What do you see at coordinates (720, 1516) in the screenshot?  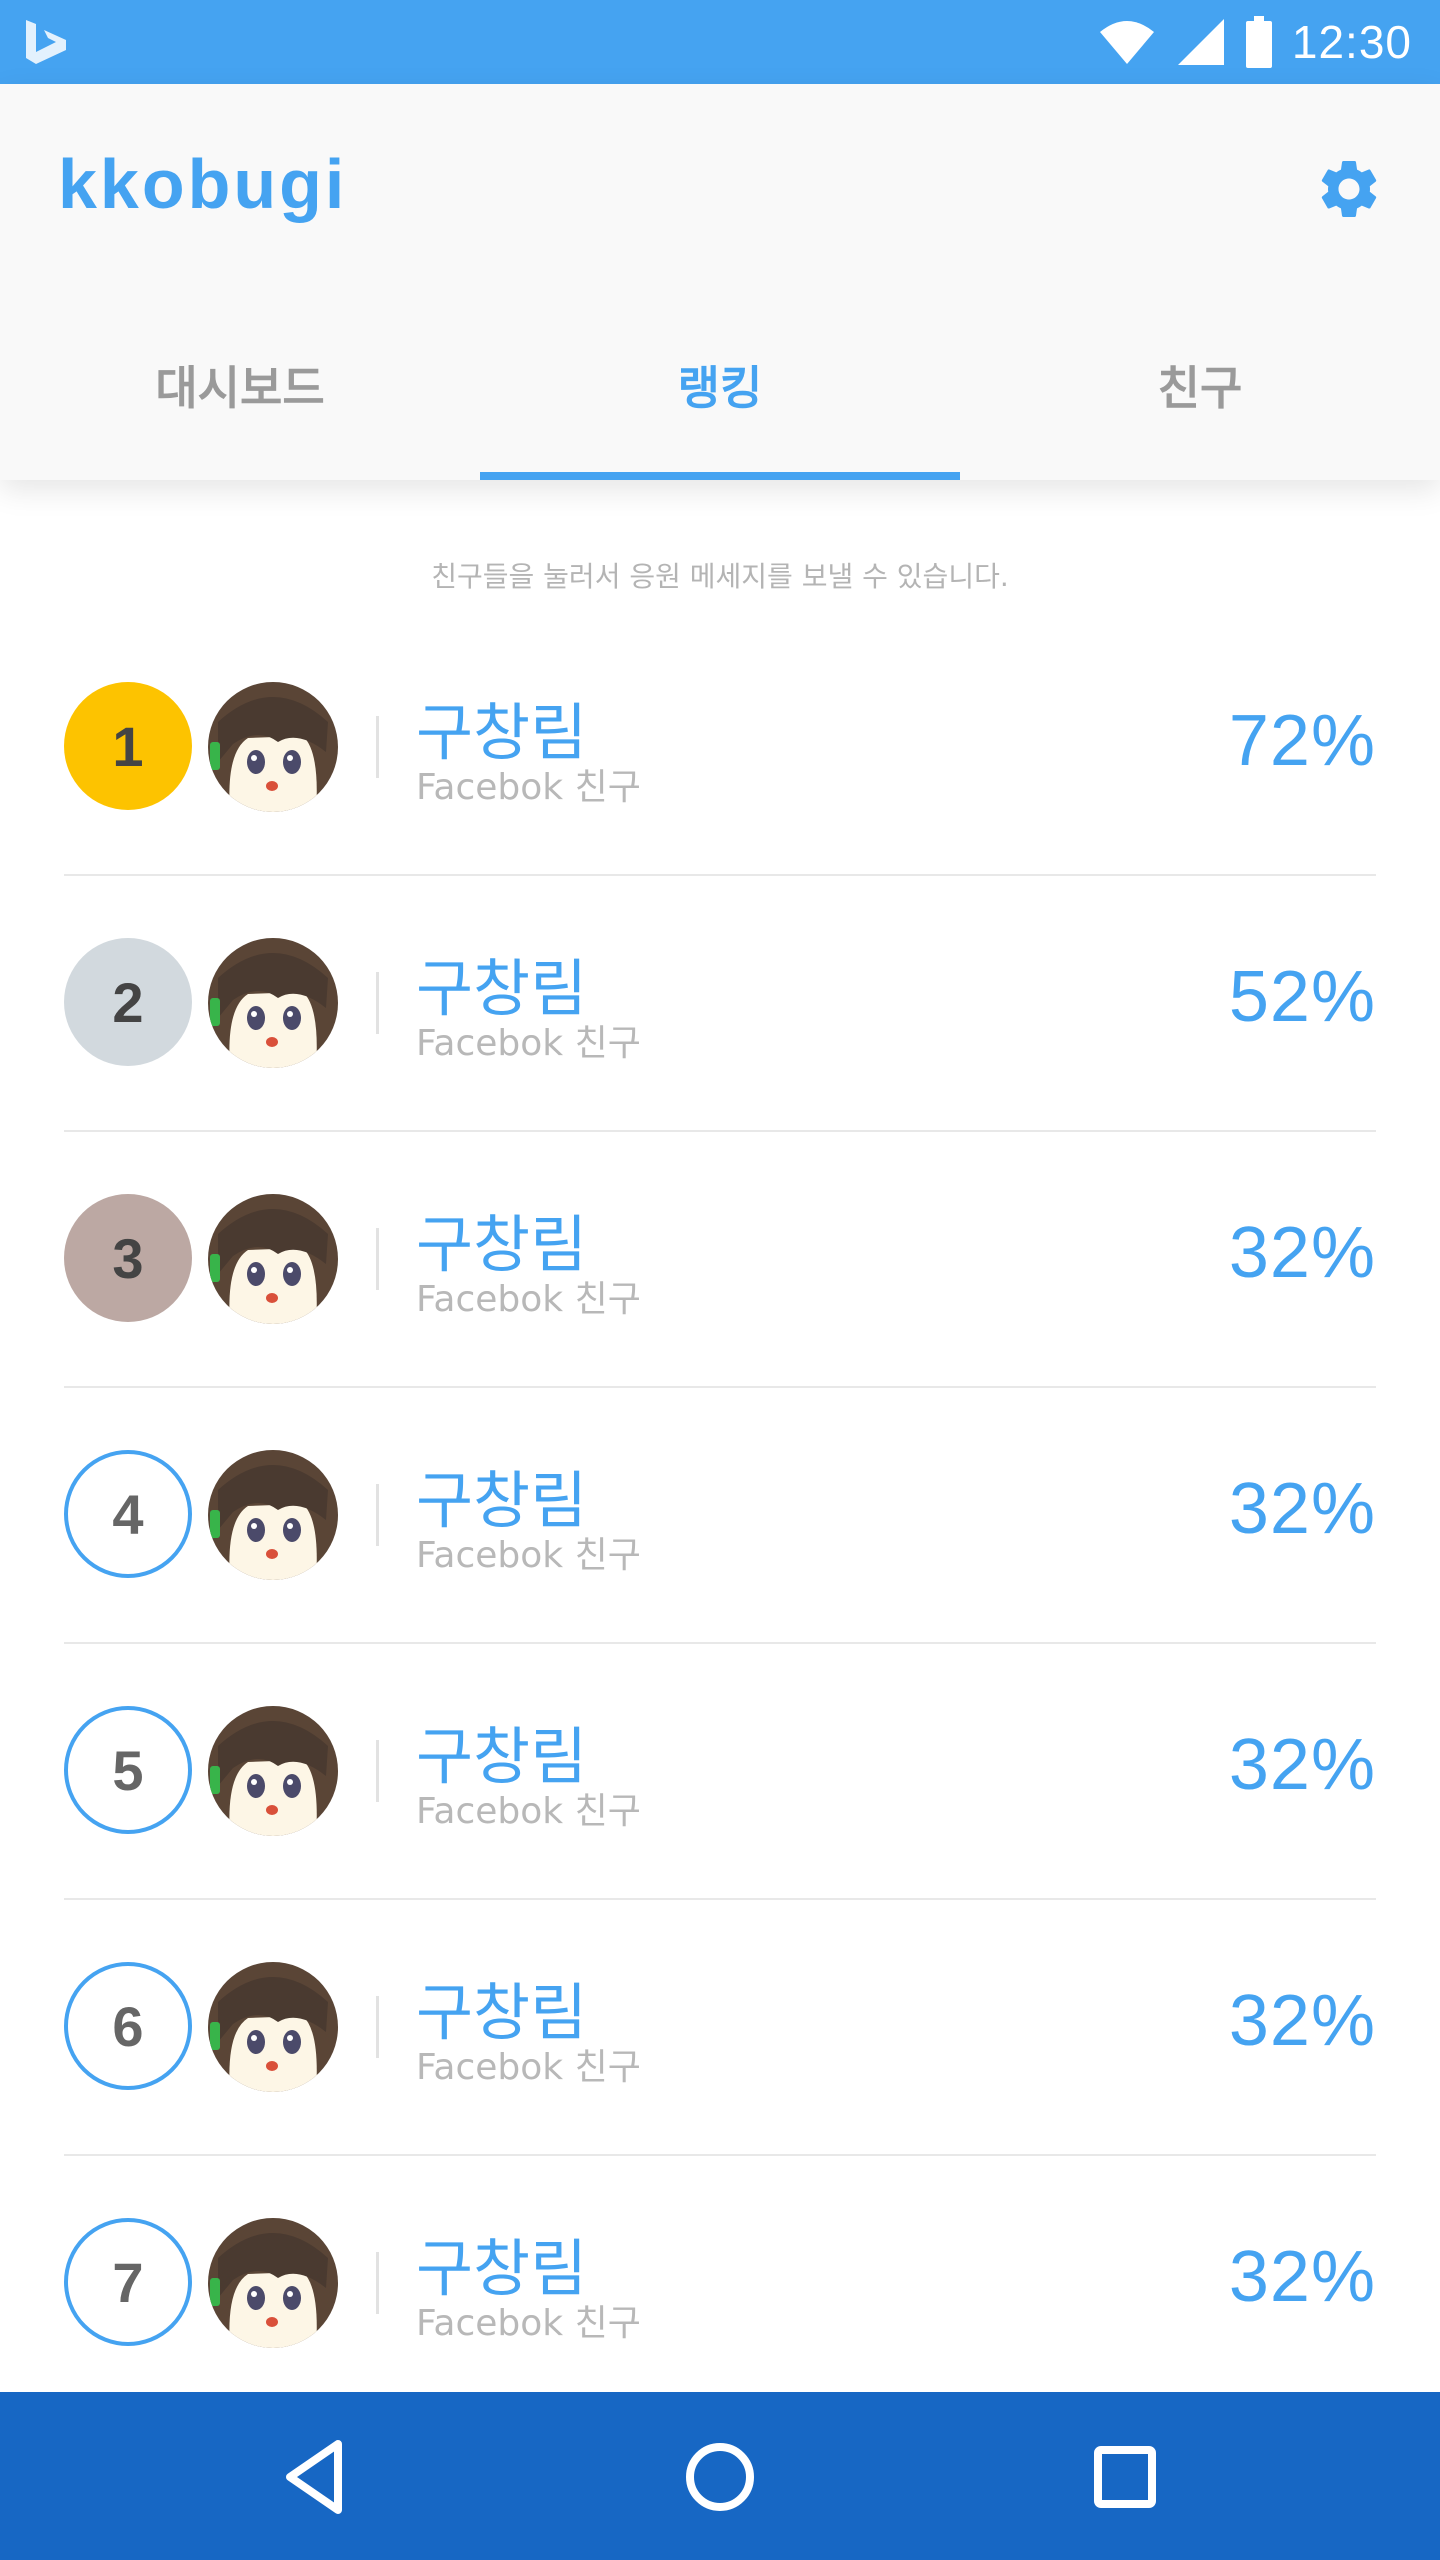 I see `ranking-row: 4 구창림 Facebok 친구 32%` at bounding box center [720, 1516].